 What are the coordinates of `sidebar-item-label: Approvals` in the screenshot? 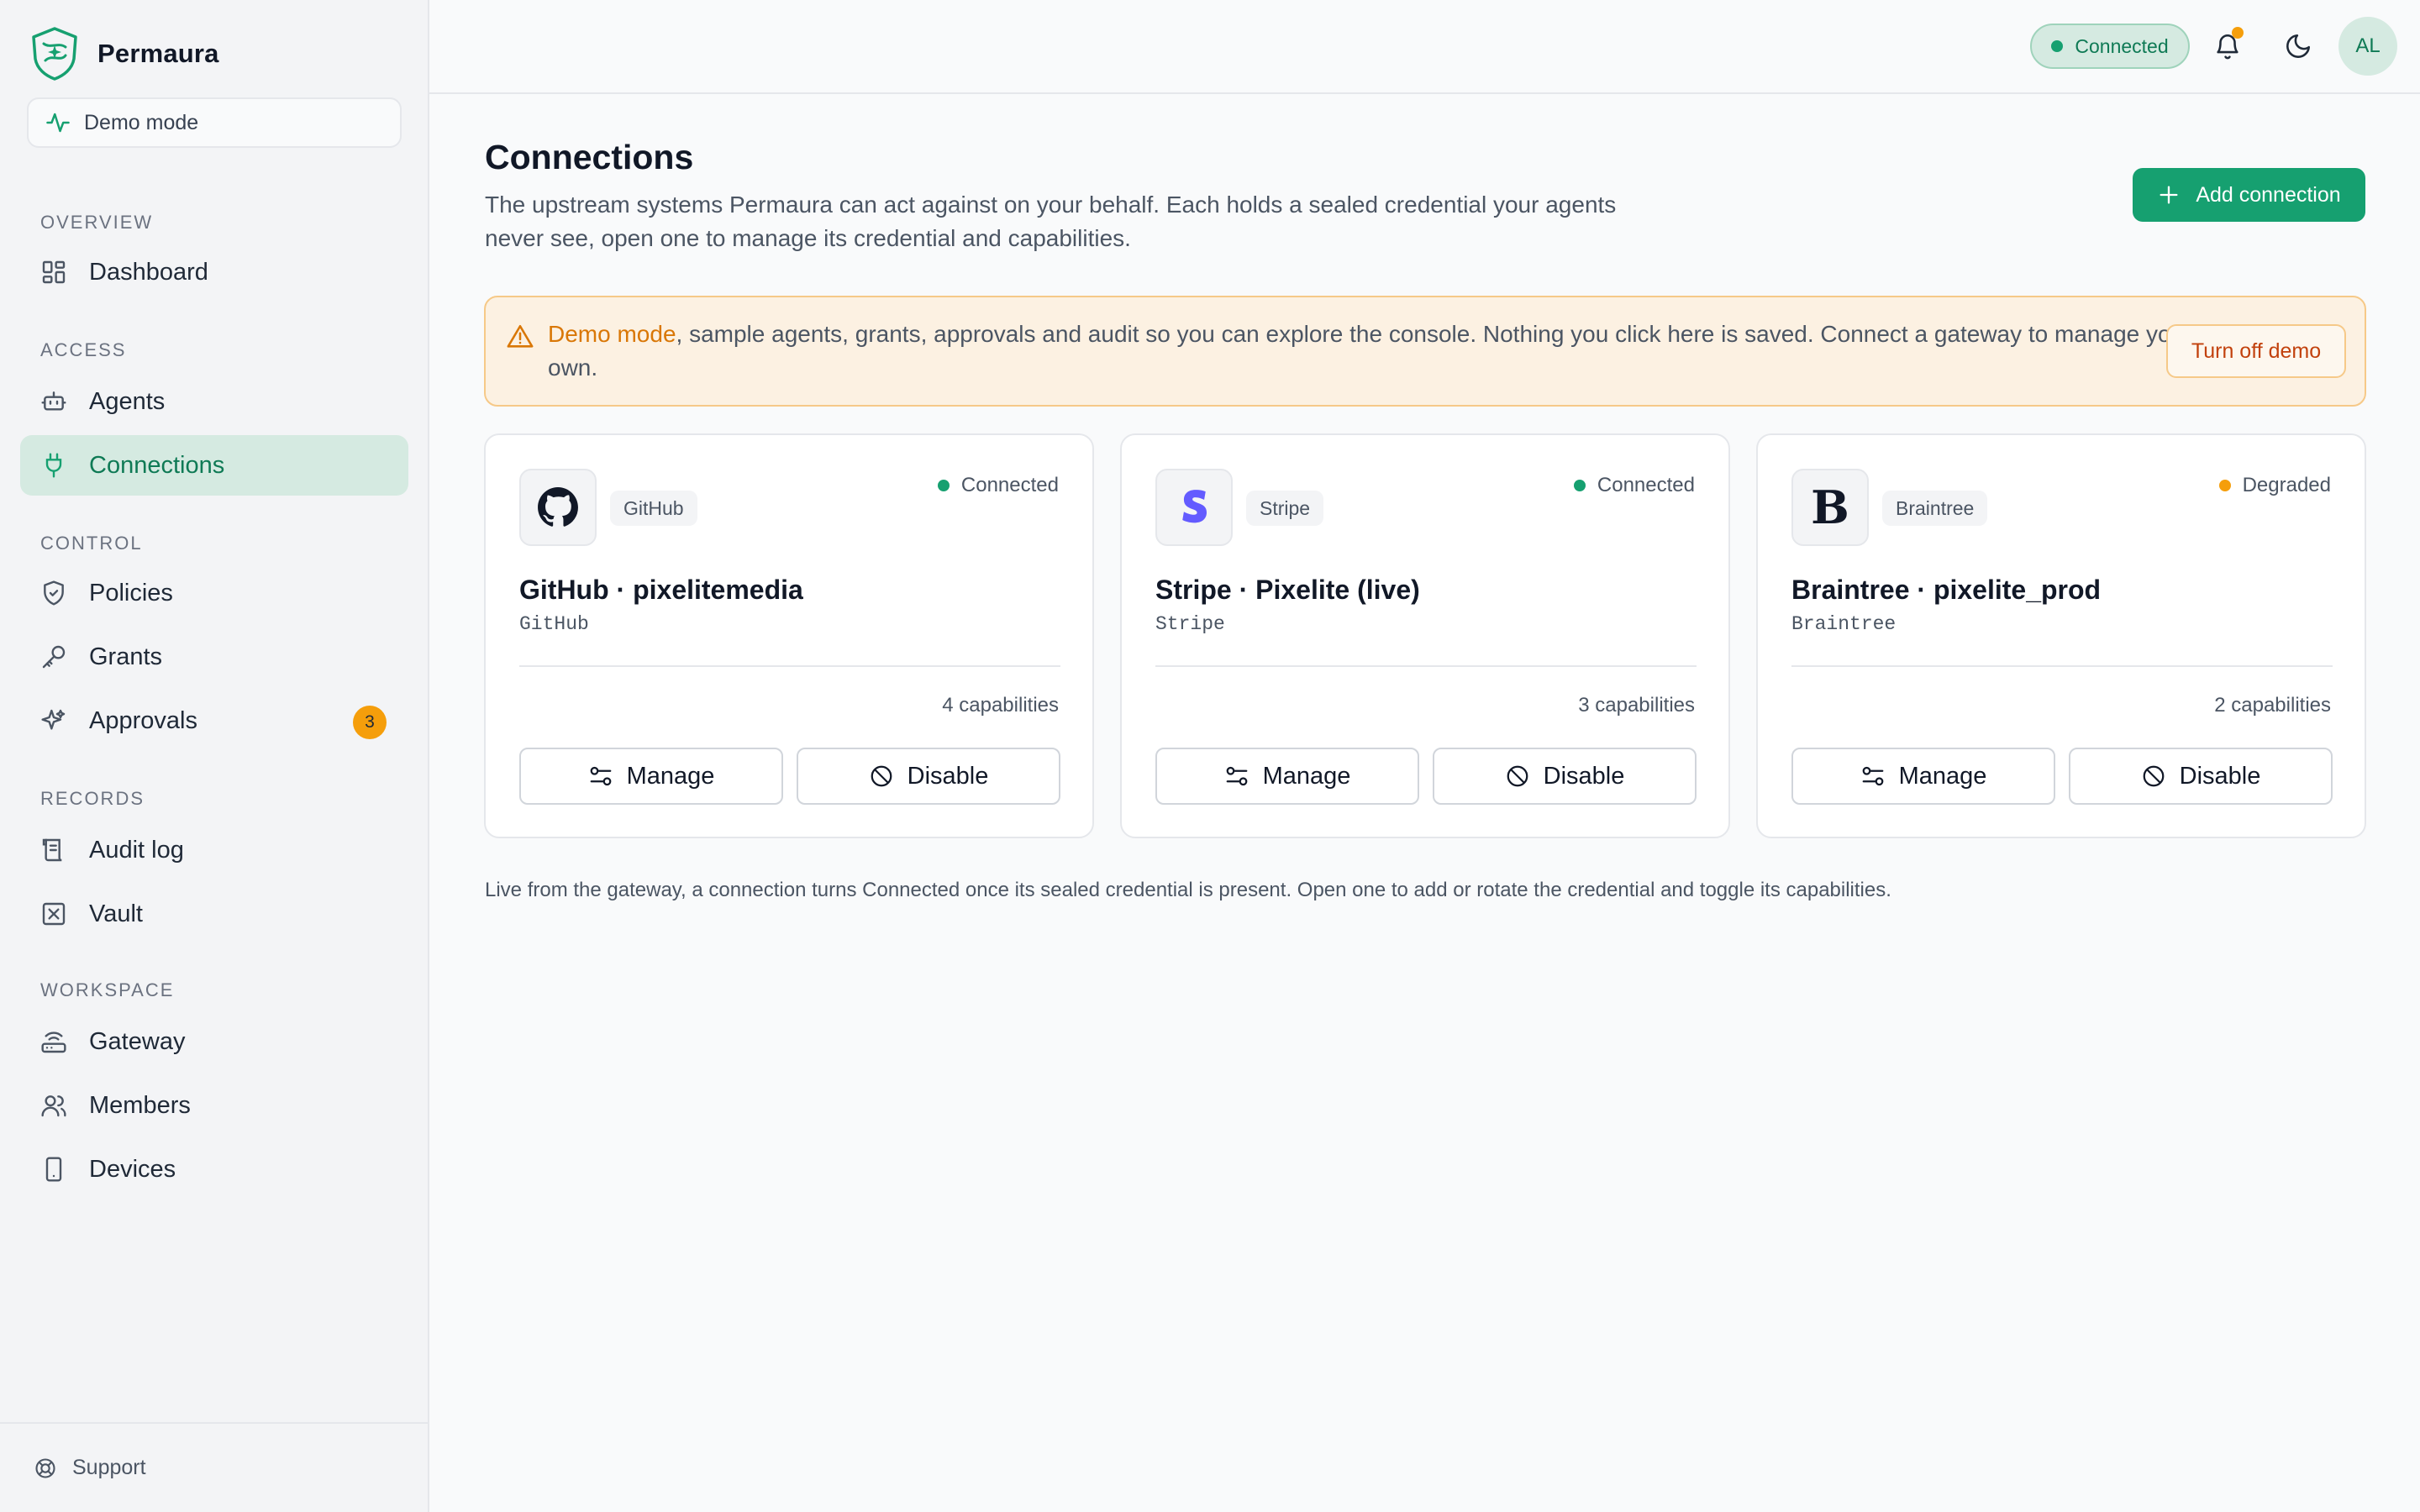 It's located at (143, 720).